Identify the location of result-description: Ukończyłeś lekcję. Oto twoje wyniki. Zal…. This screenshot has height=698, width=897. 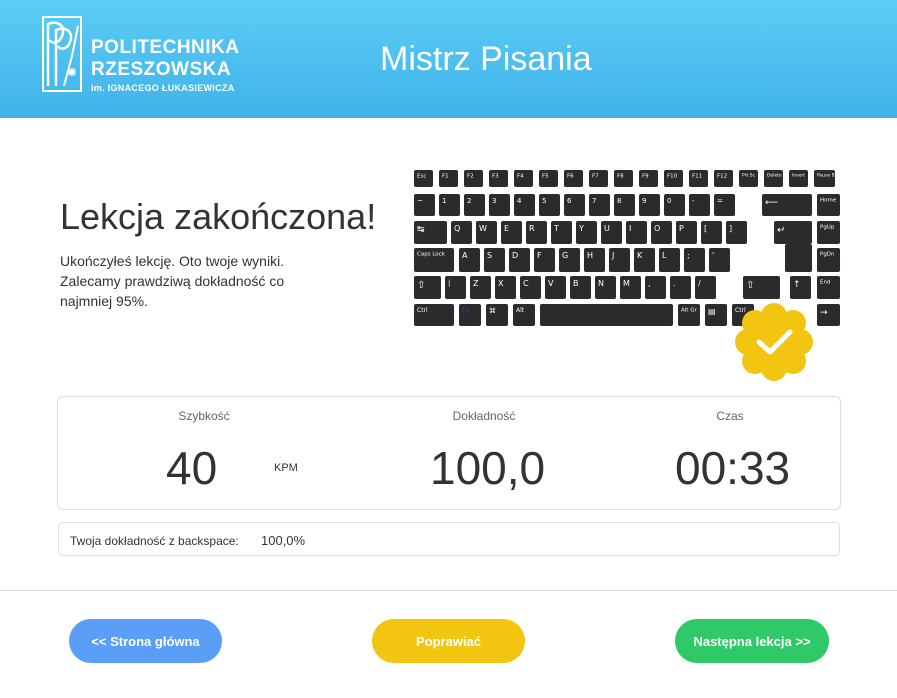
(182, 281).